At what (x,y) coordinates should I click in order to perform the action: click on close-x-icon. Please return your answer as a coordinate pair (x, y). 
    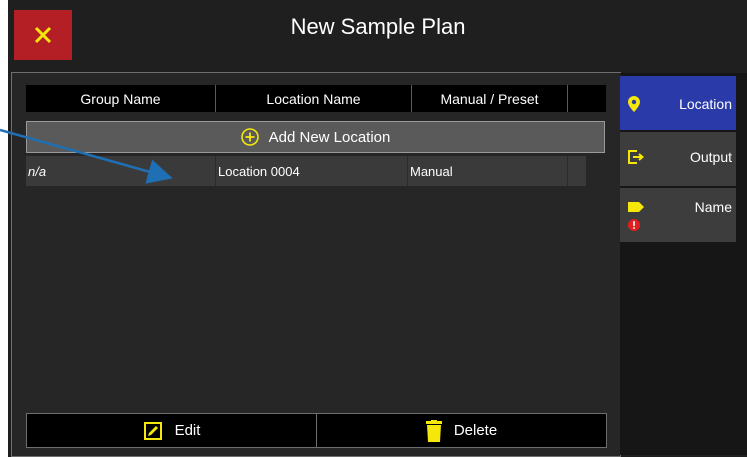
    Looking at the image, I should click on (43, 35).